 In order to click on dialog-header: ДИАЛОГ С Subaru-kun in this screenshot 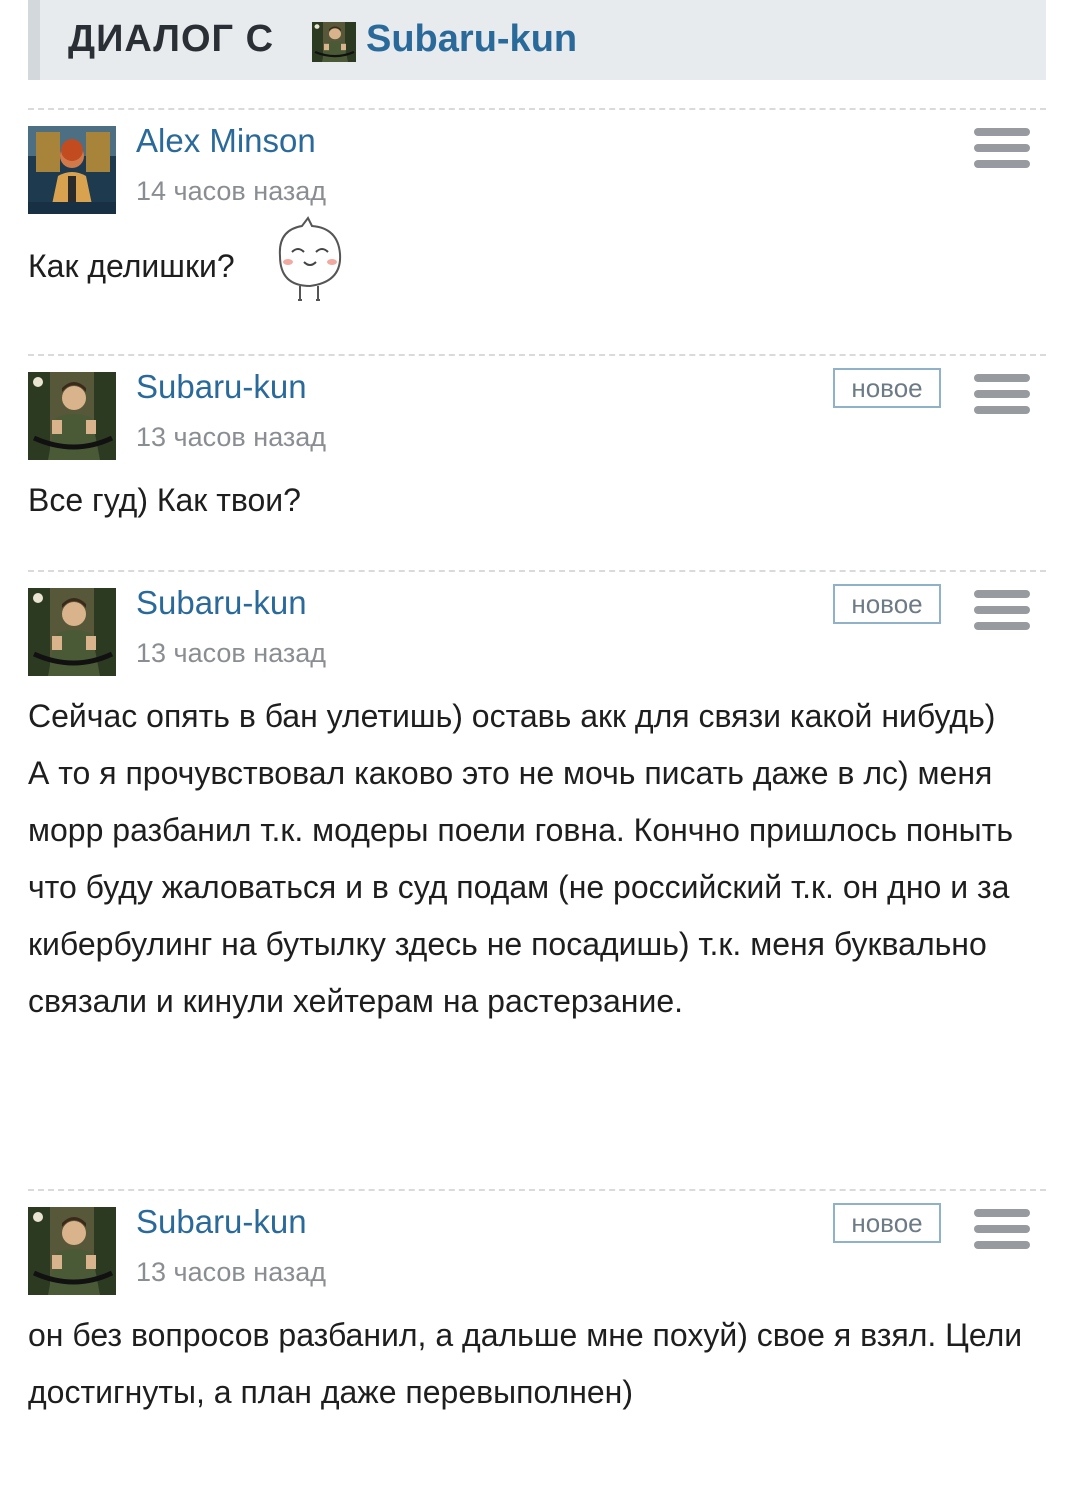, I will do `click(537, 40)`.